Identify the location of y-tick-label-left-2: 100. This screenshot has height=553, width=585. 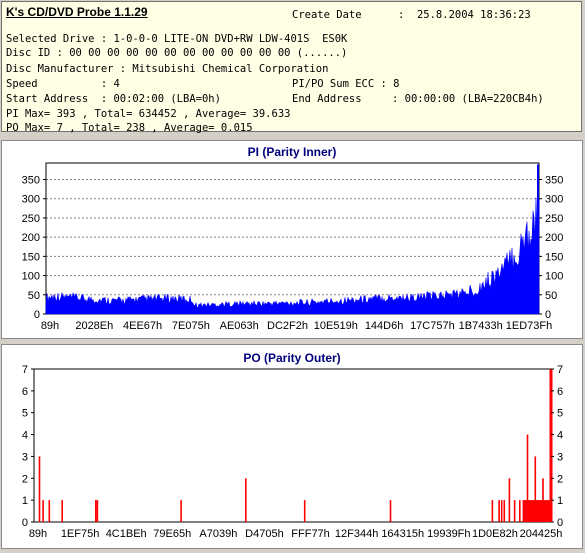
(31, 277).